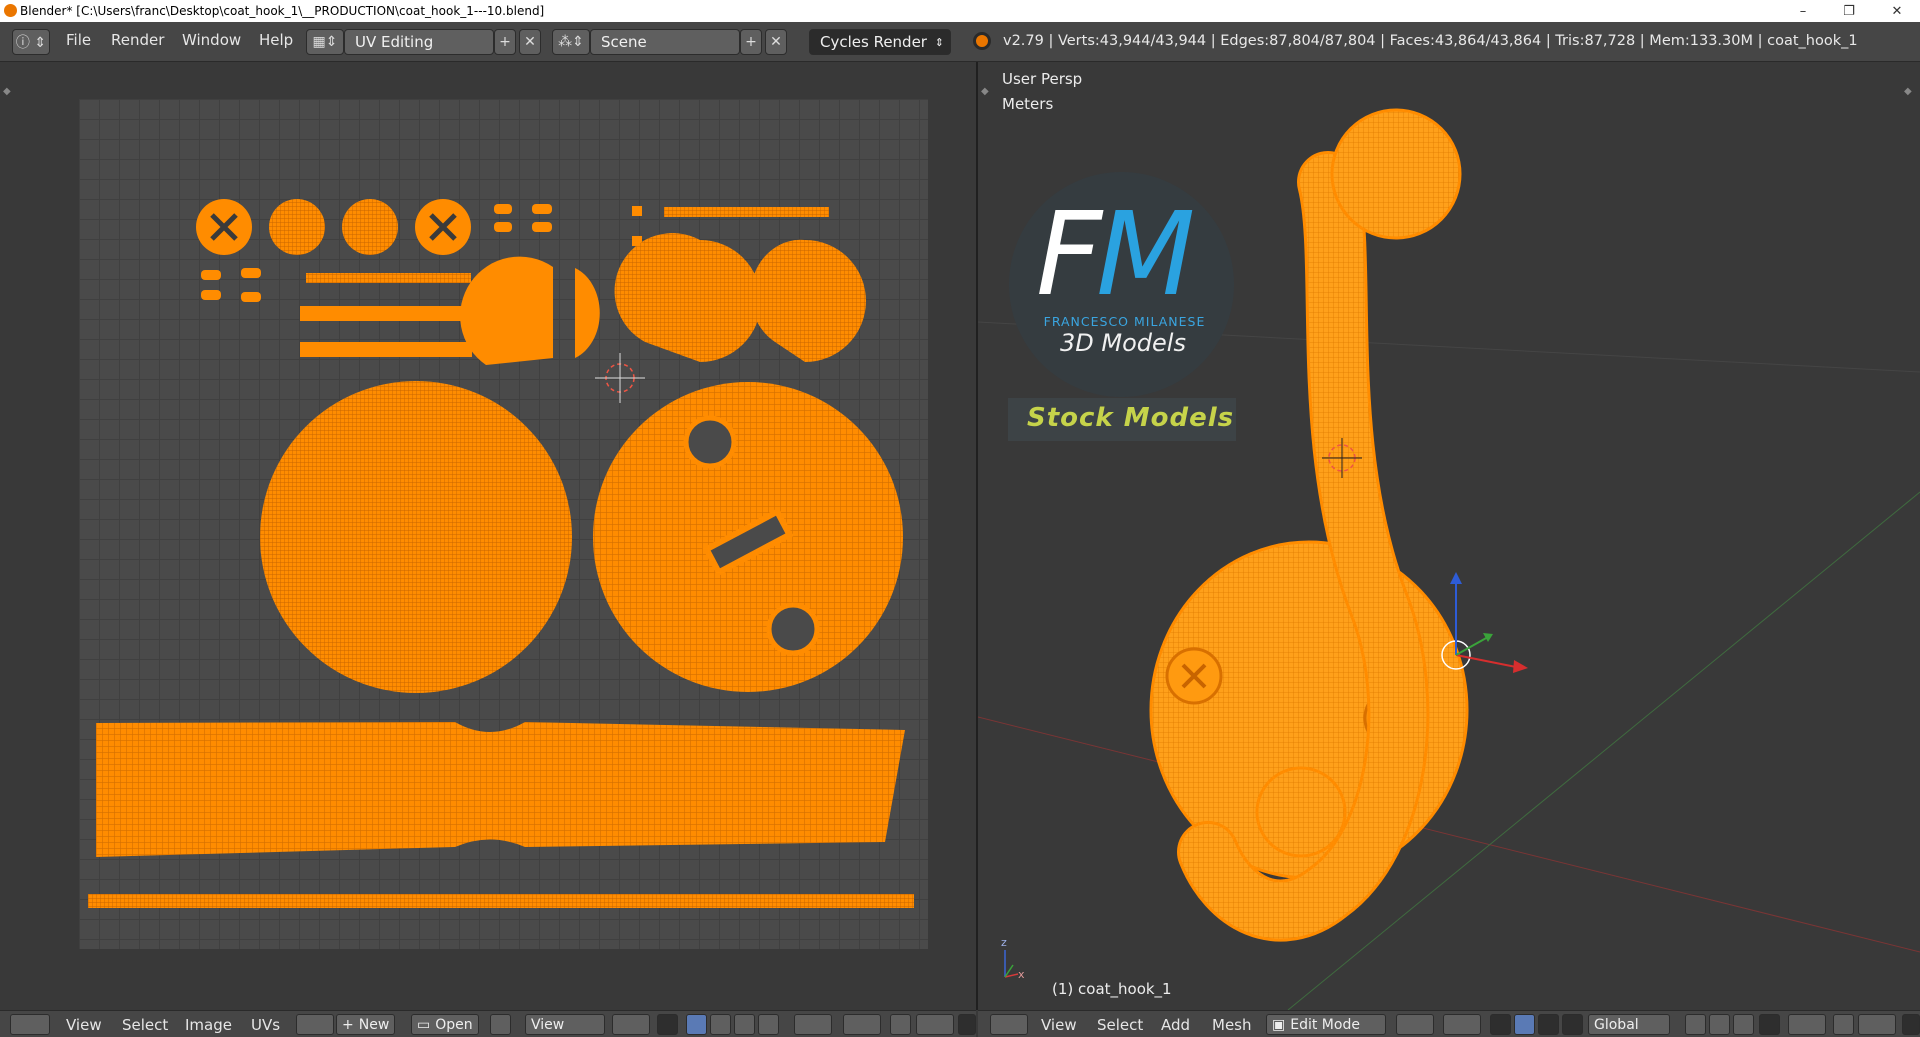 This screenshot has height=1037, width=1920. I want to click on editor-type-image-icon, so click(30, 1024).